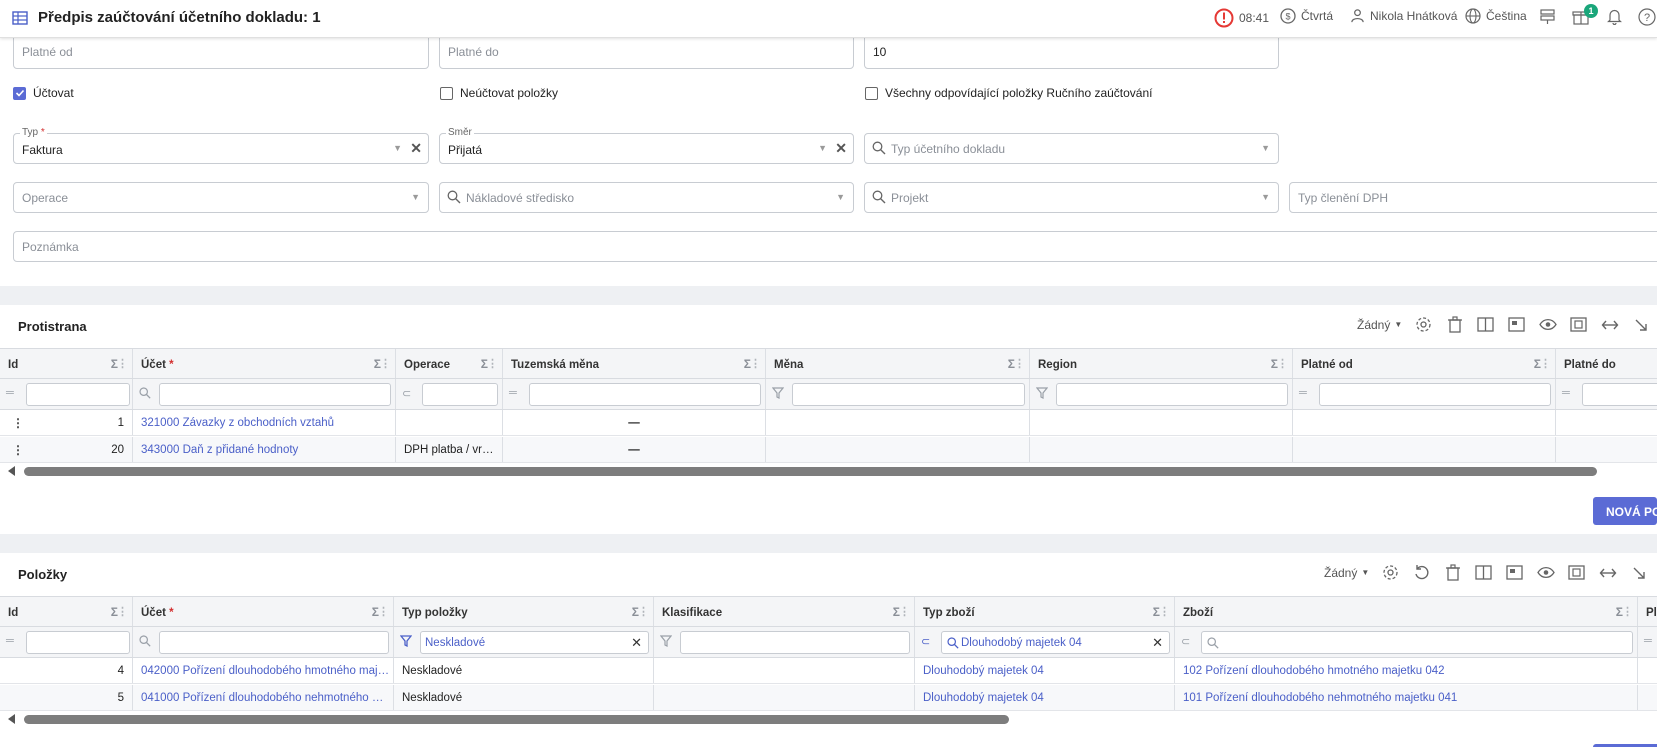 The image size is (1657, 747). What do you see at coordinates (1614, 16) in the screenshot?
I see `bell-icon` at bounding box center [1614, 16].